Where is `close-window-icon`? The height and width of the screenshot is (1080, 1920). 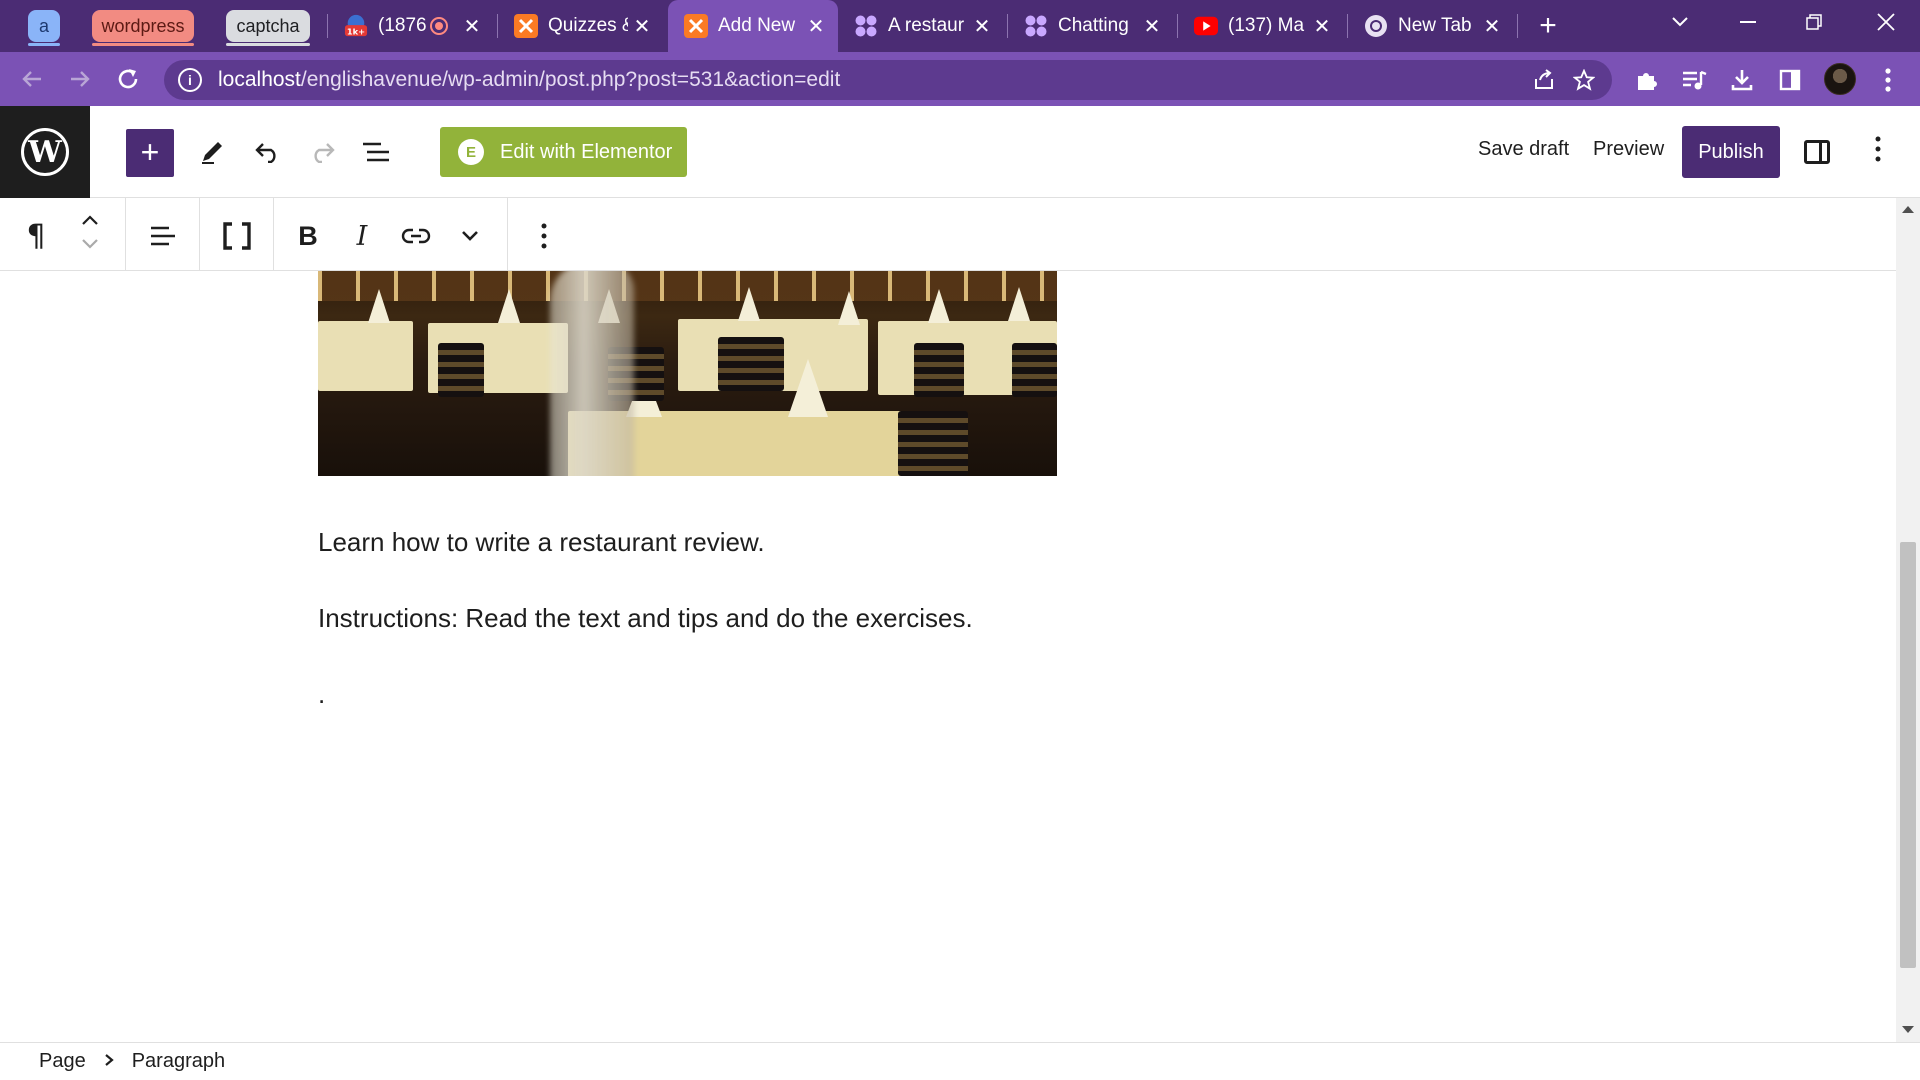
close-window-icon is located at coordinates (1886, 22).